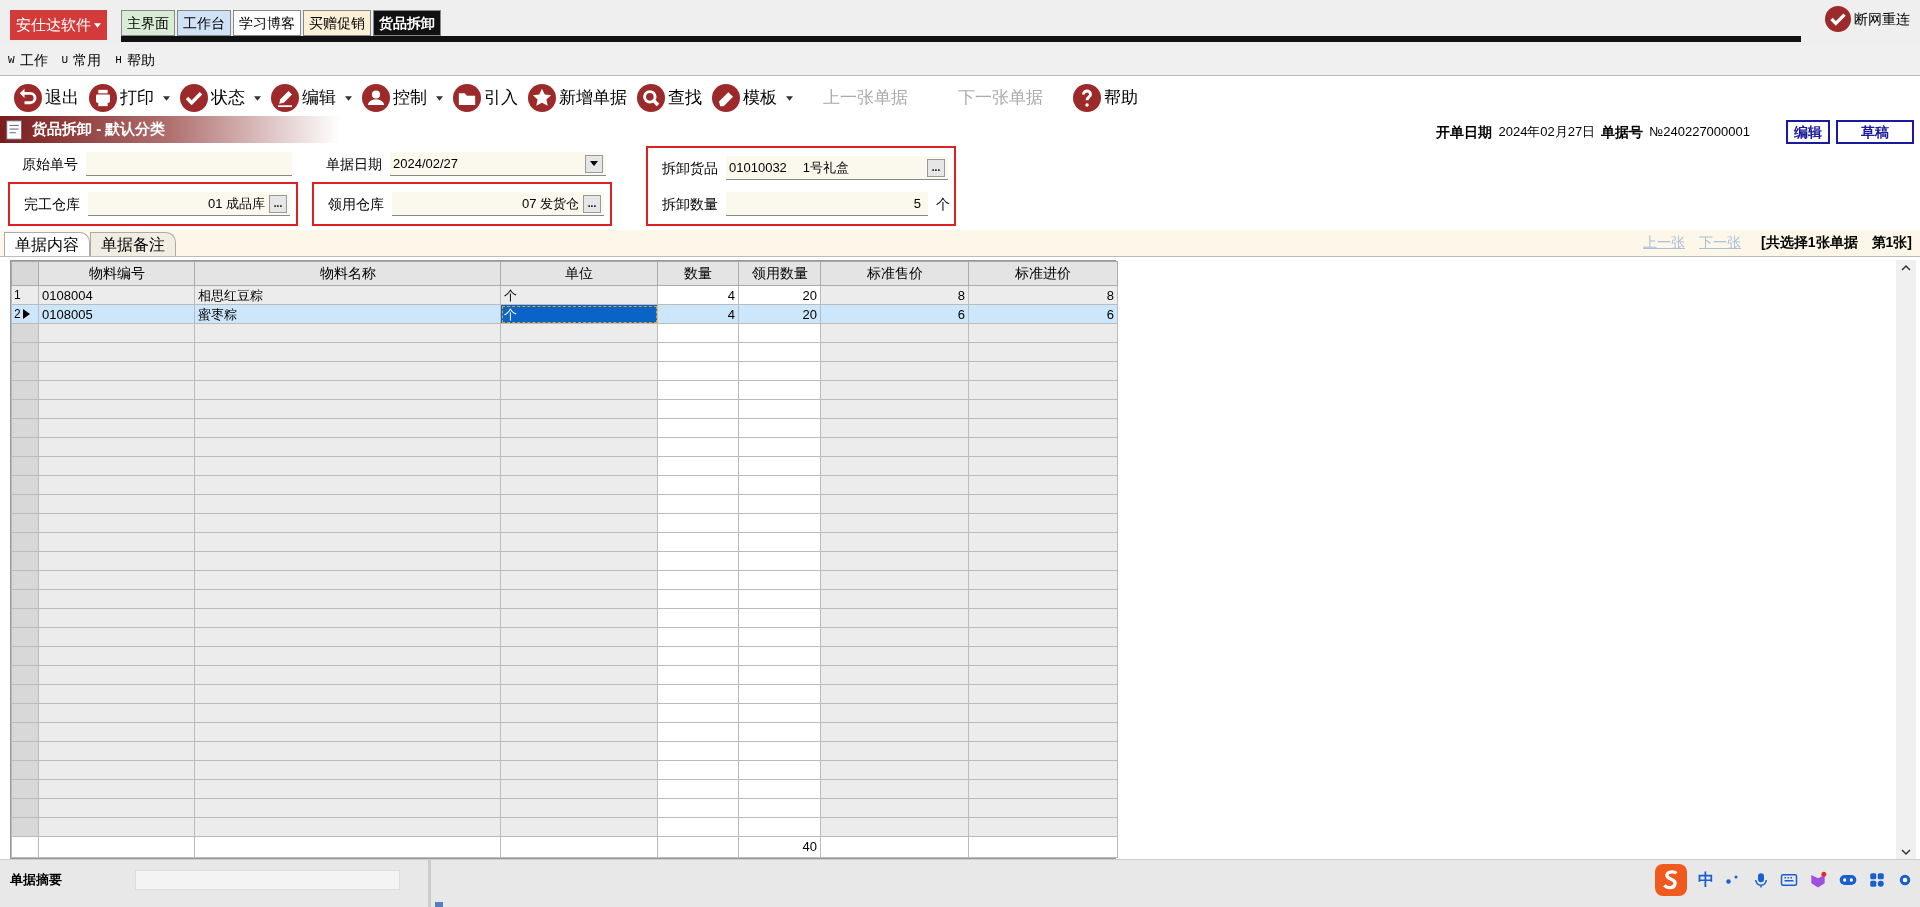 The height and width of the screenshot is (907, 1920). I want to click on open-date-label: 开单日期, so click(1464, 132).